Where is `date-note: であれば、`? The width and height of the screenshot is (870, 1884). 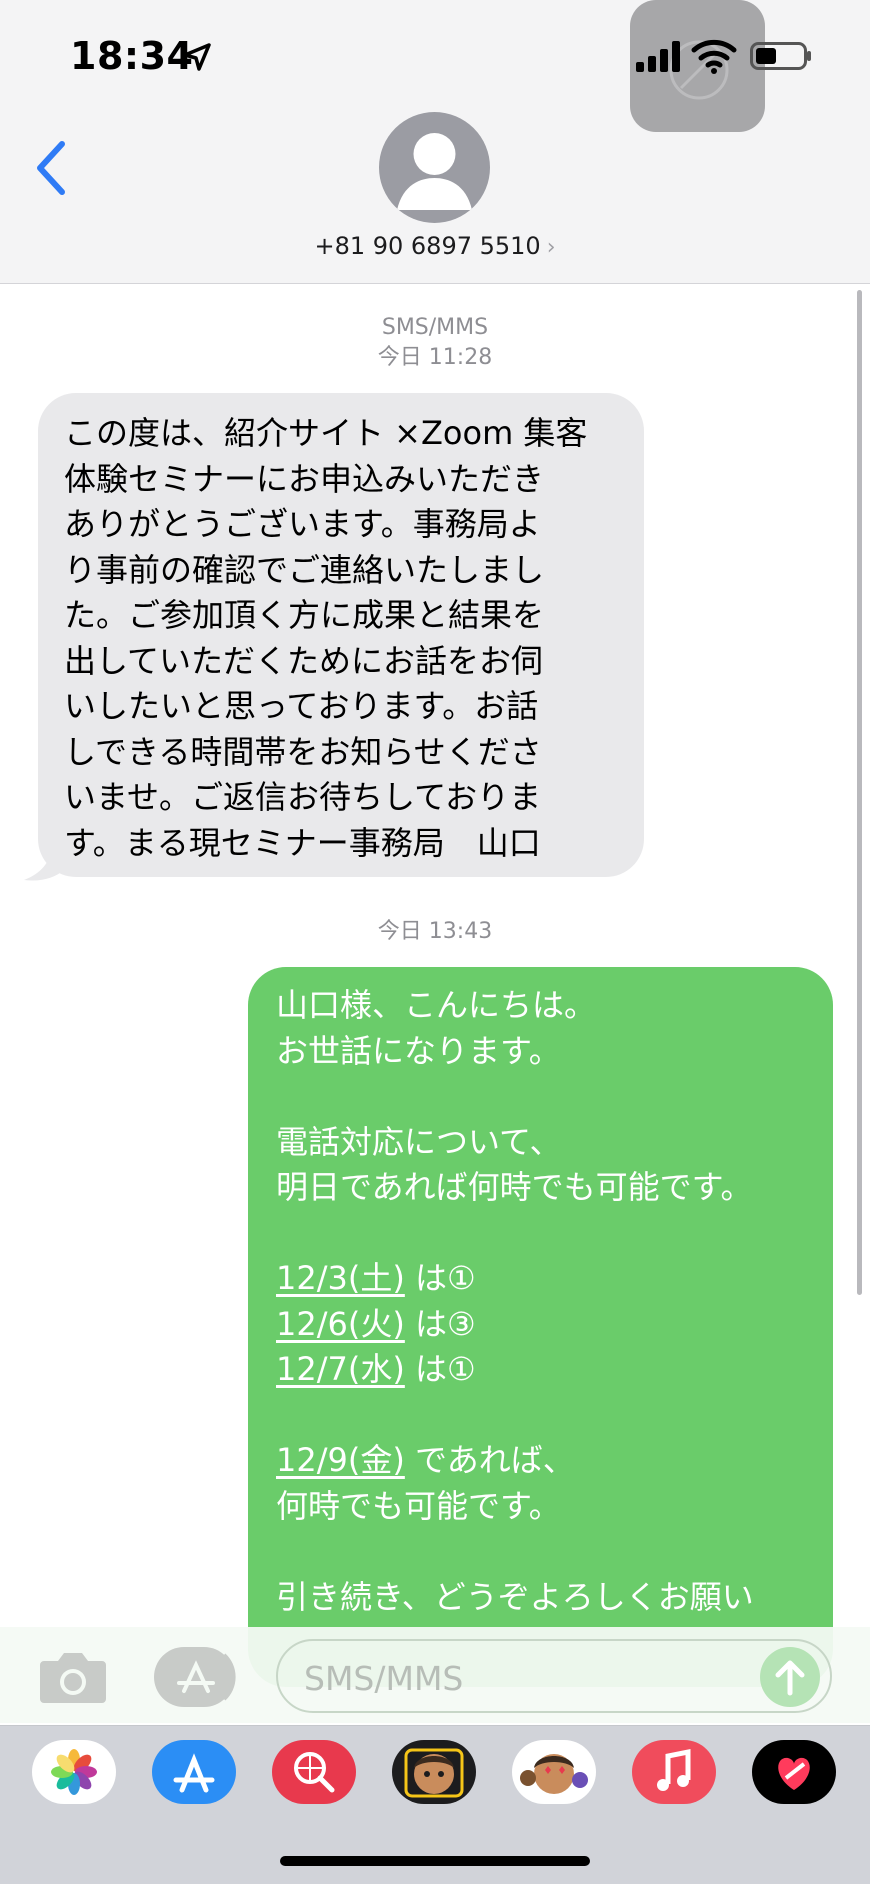
date-note: であれば、 is located at coordinates (495, 1460).